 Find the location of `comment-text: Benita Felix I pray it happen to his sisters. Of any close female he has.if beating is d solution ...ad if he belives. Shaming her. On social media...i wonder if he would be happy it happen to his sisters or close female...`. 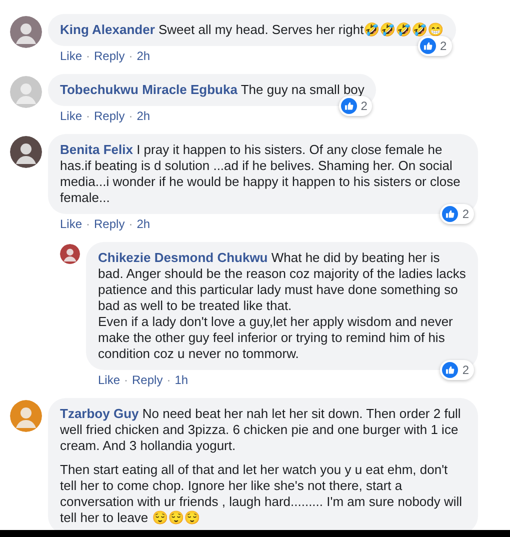

comment-text: Benita Felix I pray it happen to his sisters. Of any close female he has.if beating is d solution ...ad if he belives. Shaming her. On social media...i wonder if he would be happy it happen to his sisters or close female... is located at coordinates (261, 174).